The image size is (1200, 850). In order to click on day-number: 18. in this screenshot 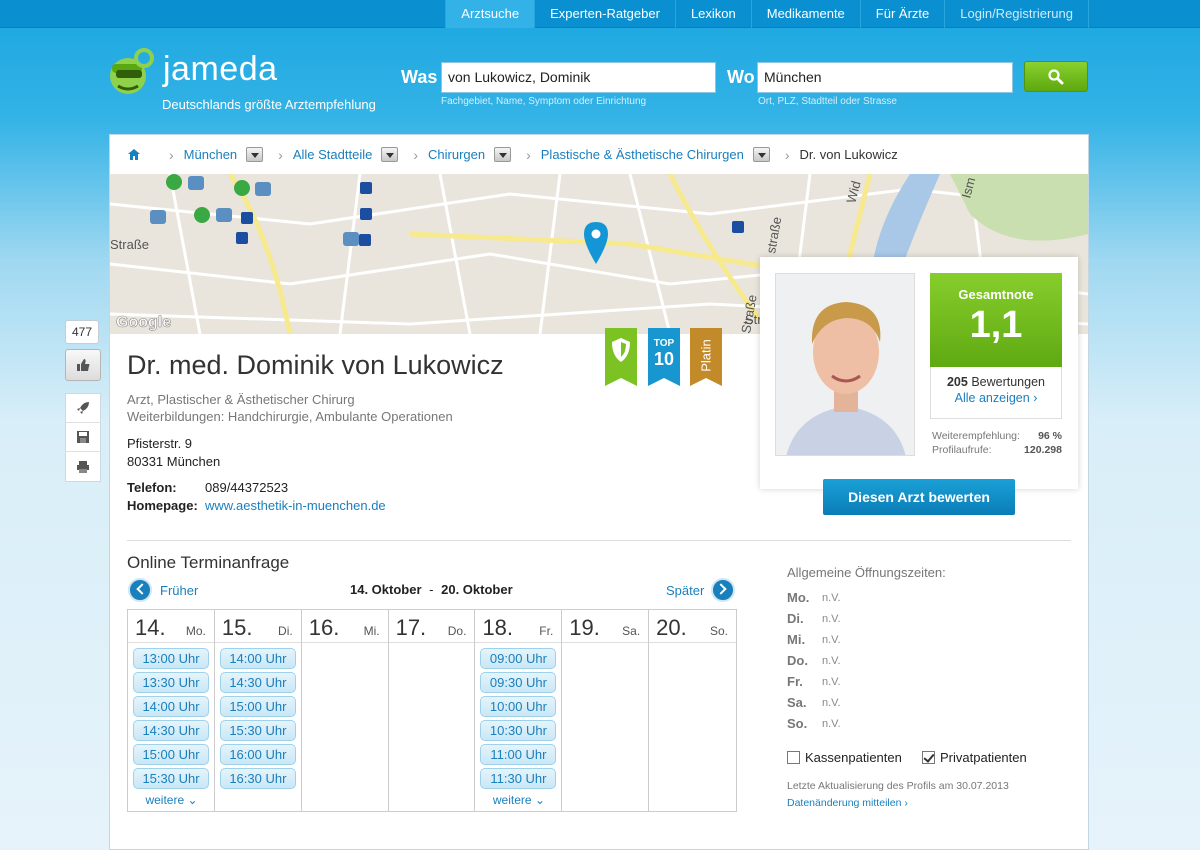, I will do `click(498, 627)`.